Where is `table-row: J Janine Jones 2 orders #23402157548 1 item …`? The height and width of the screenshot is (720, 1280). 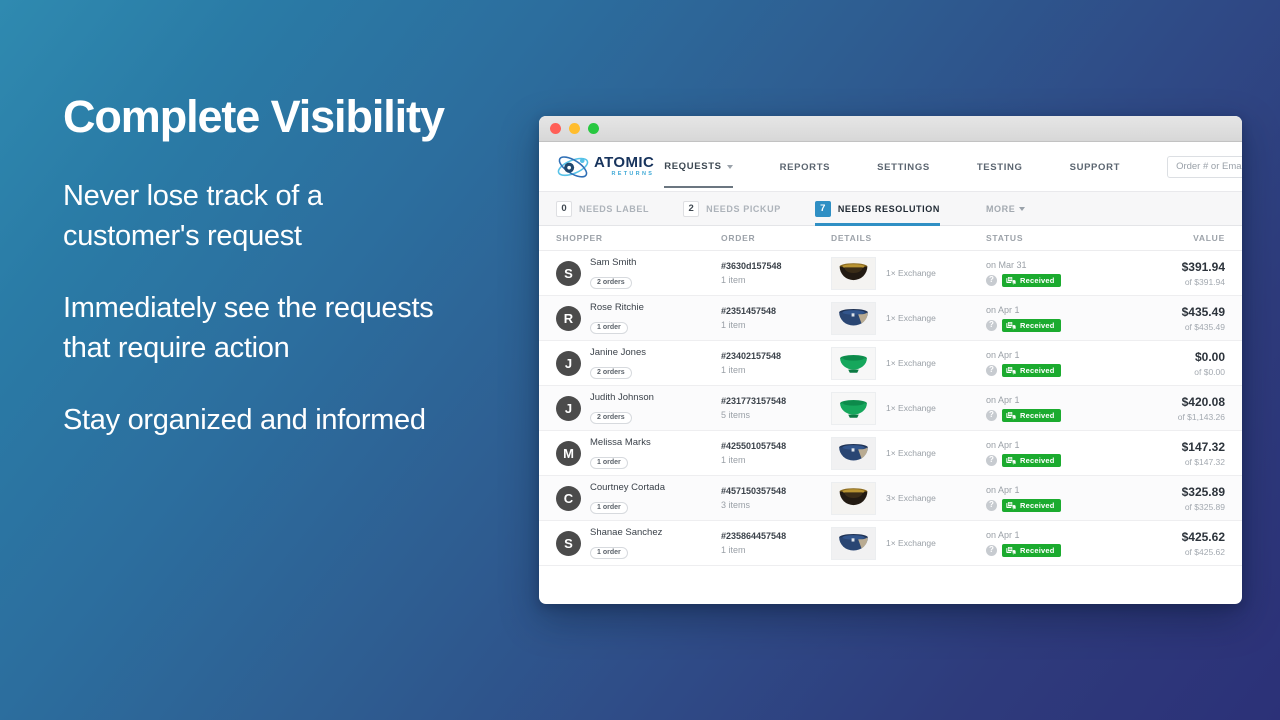 table-row: J Janine Jones 2 orders #23402157548 1 item … is located at coordinates (890, 363).